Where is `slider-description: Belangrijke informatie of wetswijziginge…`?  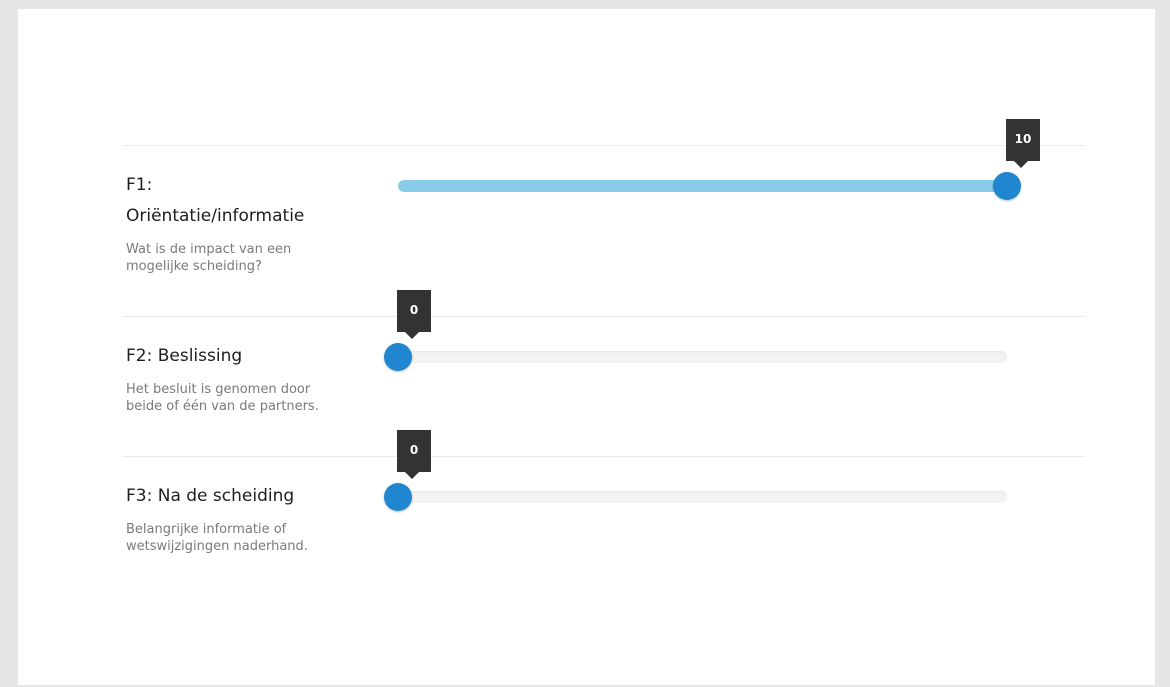
slider-description: Belangrijke informatie of wetswijziginge… is located at coordinates (217, 538).